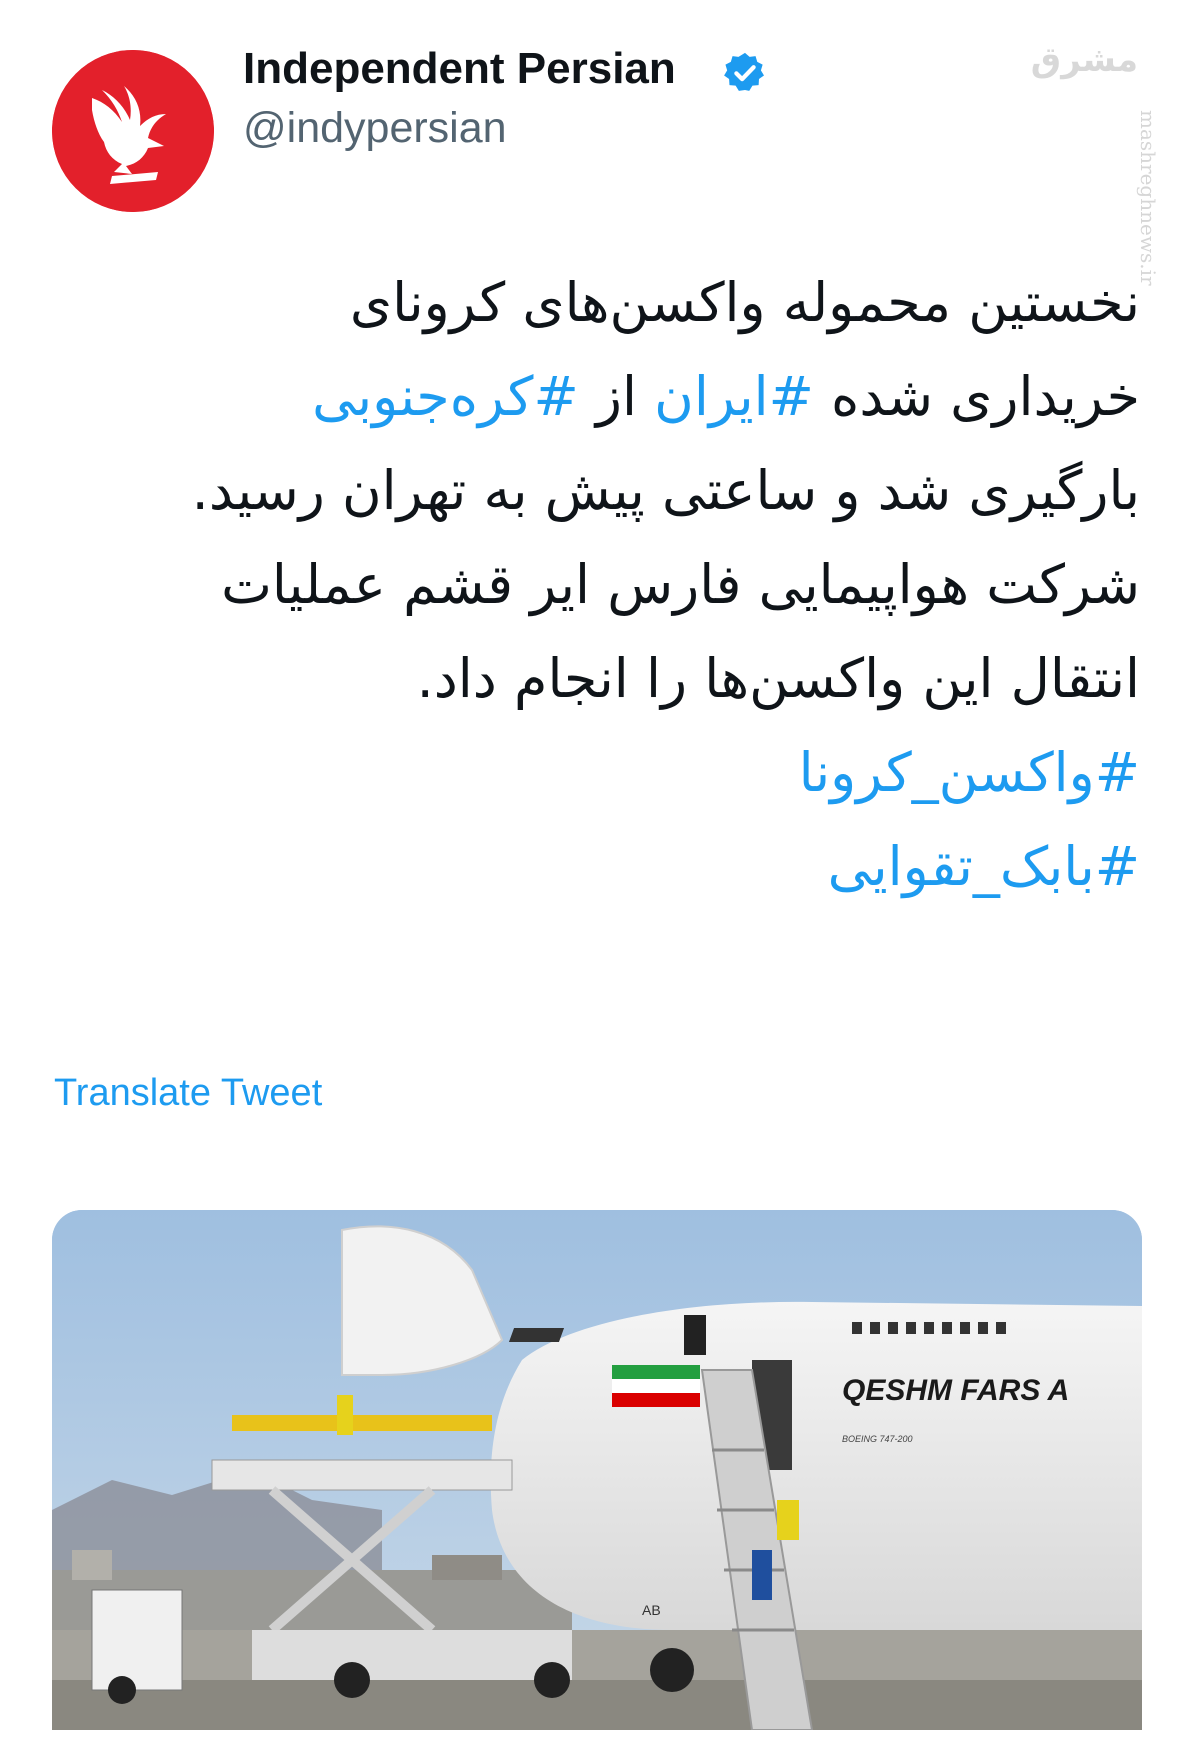 Image resolution: width=1200 pixels, height=1751 pixels. Describe the element at coordinates (976, 396) in the screenshot. I see `tweet-text-segment: خریداری شده` at that location.